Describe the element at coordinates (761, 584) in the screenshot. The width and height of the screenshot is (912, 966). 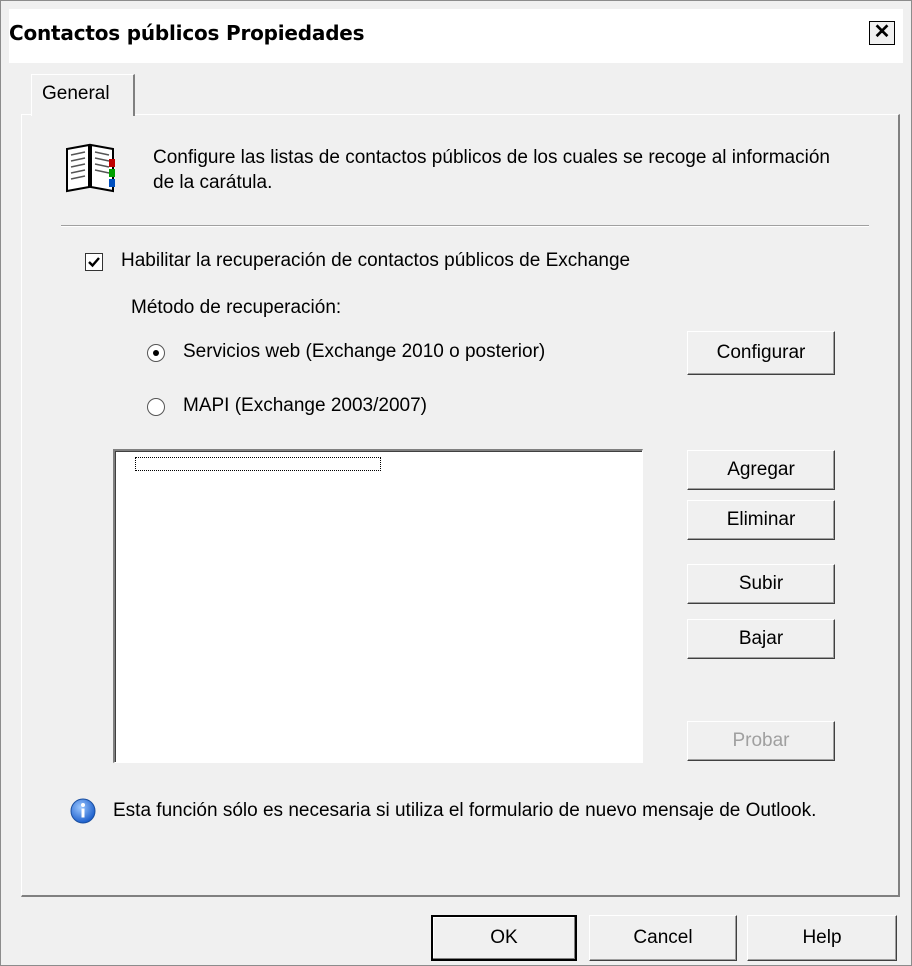
I see `subir-button: Subir` at that location.